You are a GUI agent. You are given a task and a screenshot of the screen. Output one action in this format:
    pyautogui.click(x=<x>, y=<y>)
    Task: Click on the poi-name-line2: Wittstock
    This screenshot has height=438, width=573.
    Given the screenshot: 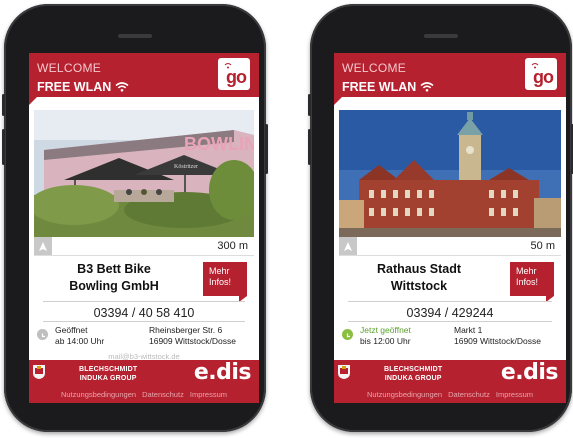 What is the action you would take?
    pyautogui.click(x=419, y=286)
    